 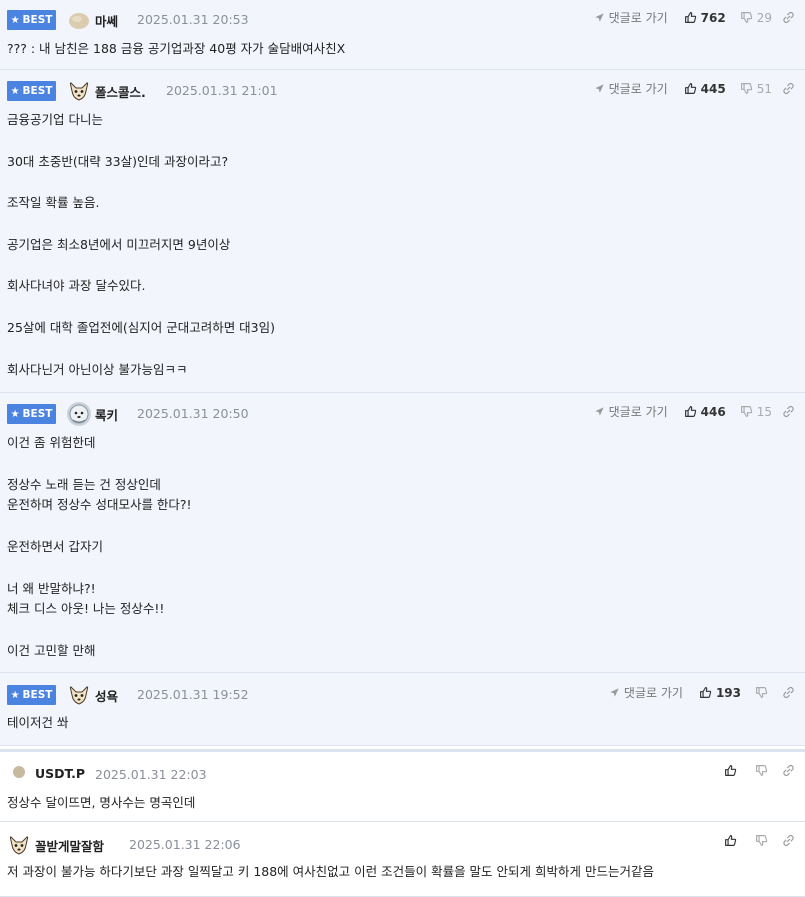 I want to click on comment-actions: 댓글로 가기 762 29, so click(x=696, y=17).